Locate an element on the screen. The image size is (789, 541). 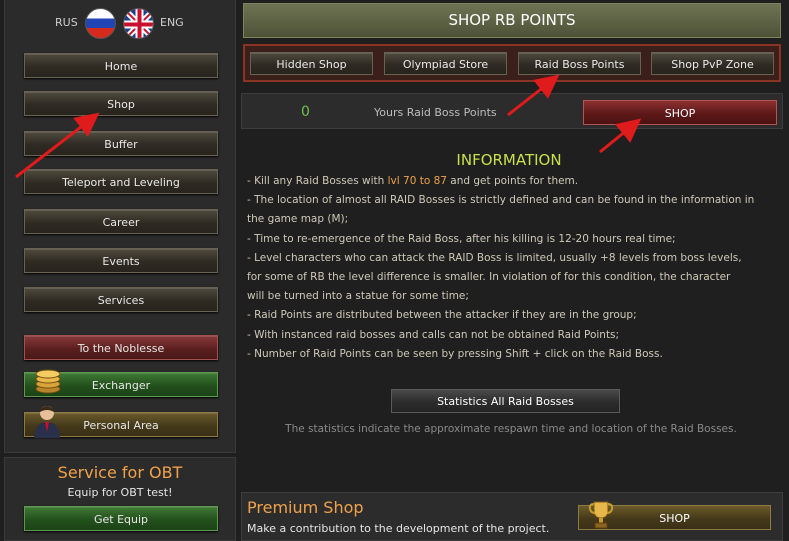
premium-shop-label: SHOP is located at coordinates (674, 518).